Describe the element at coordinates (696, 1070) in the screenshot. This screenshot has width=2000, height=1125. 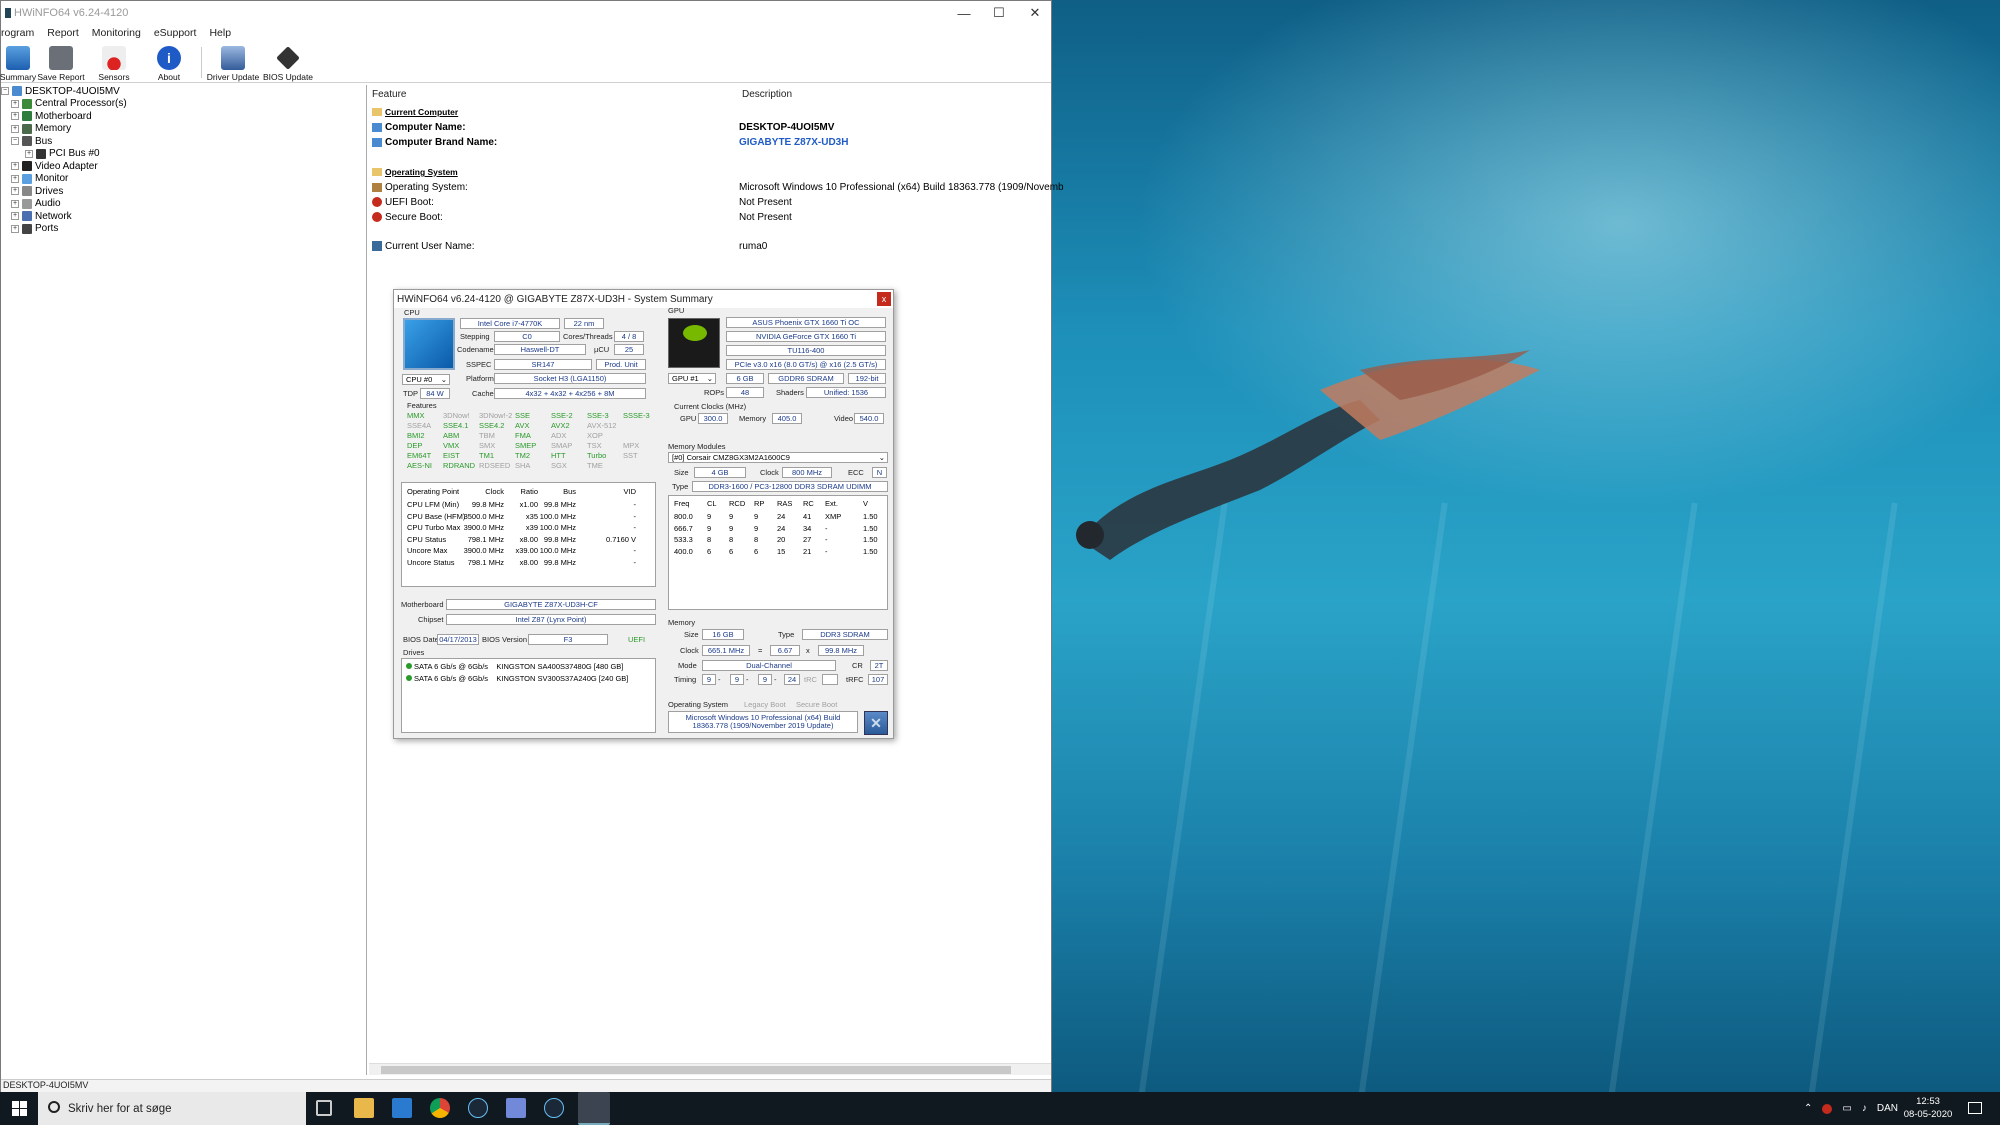
I see `scroll-thumb` at that location.